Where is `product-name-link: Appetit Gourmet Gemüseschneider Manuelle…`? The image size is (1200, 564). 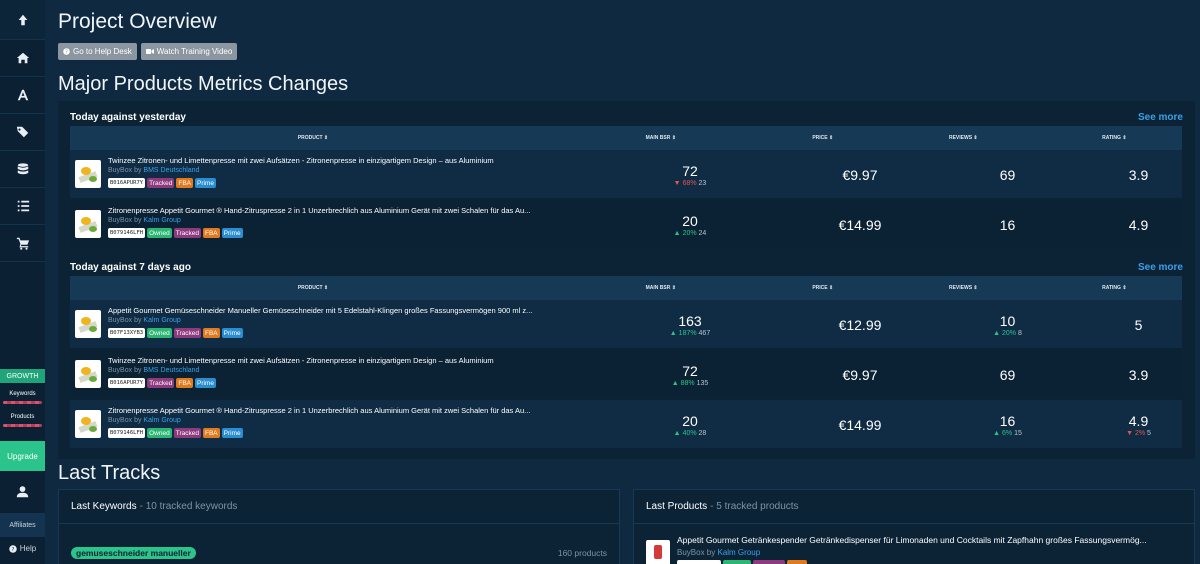
product-name-link: Appetit Gourmet Gemüseschneider Manuelle… is located at coordinates (343, 310).